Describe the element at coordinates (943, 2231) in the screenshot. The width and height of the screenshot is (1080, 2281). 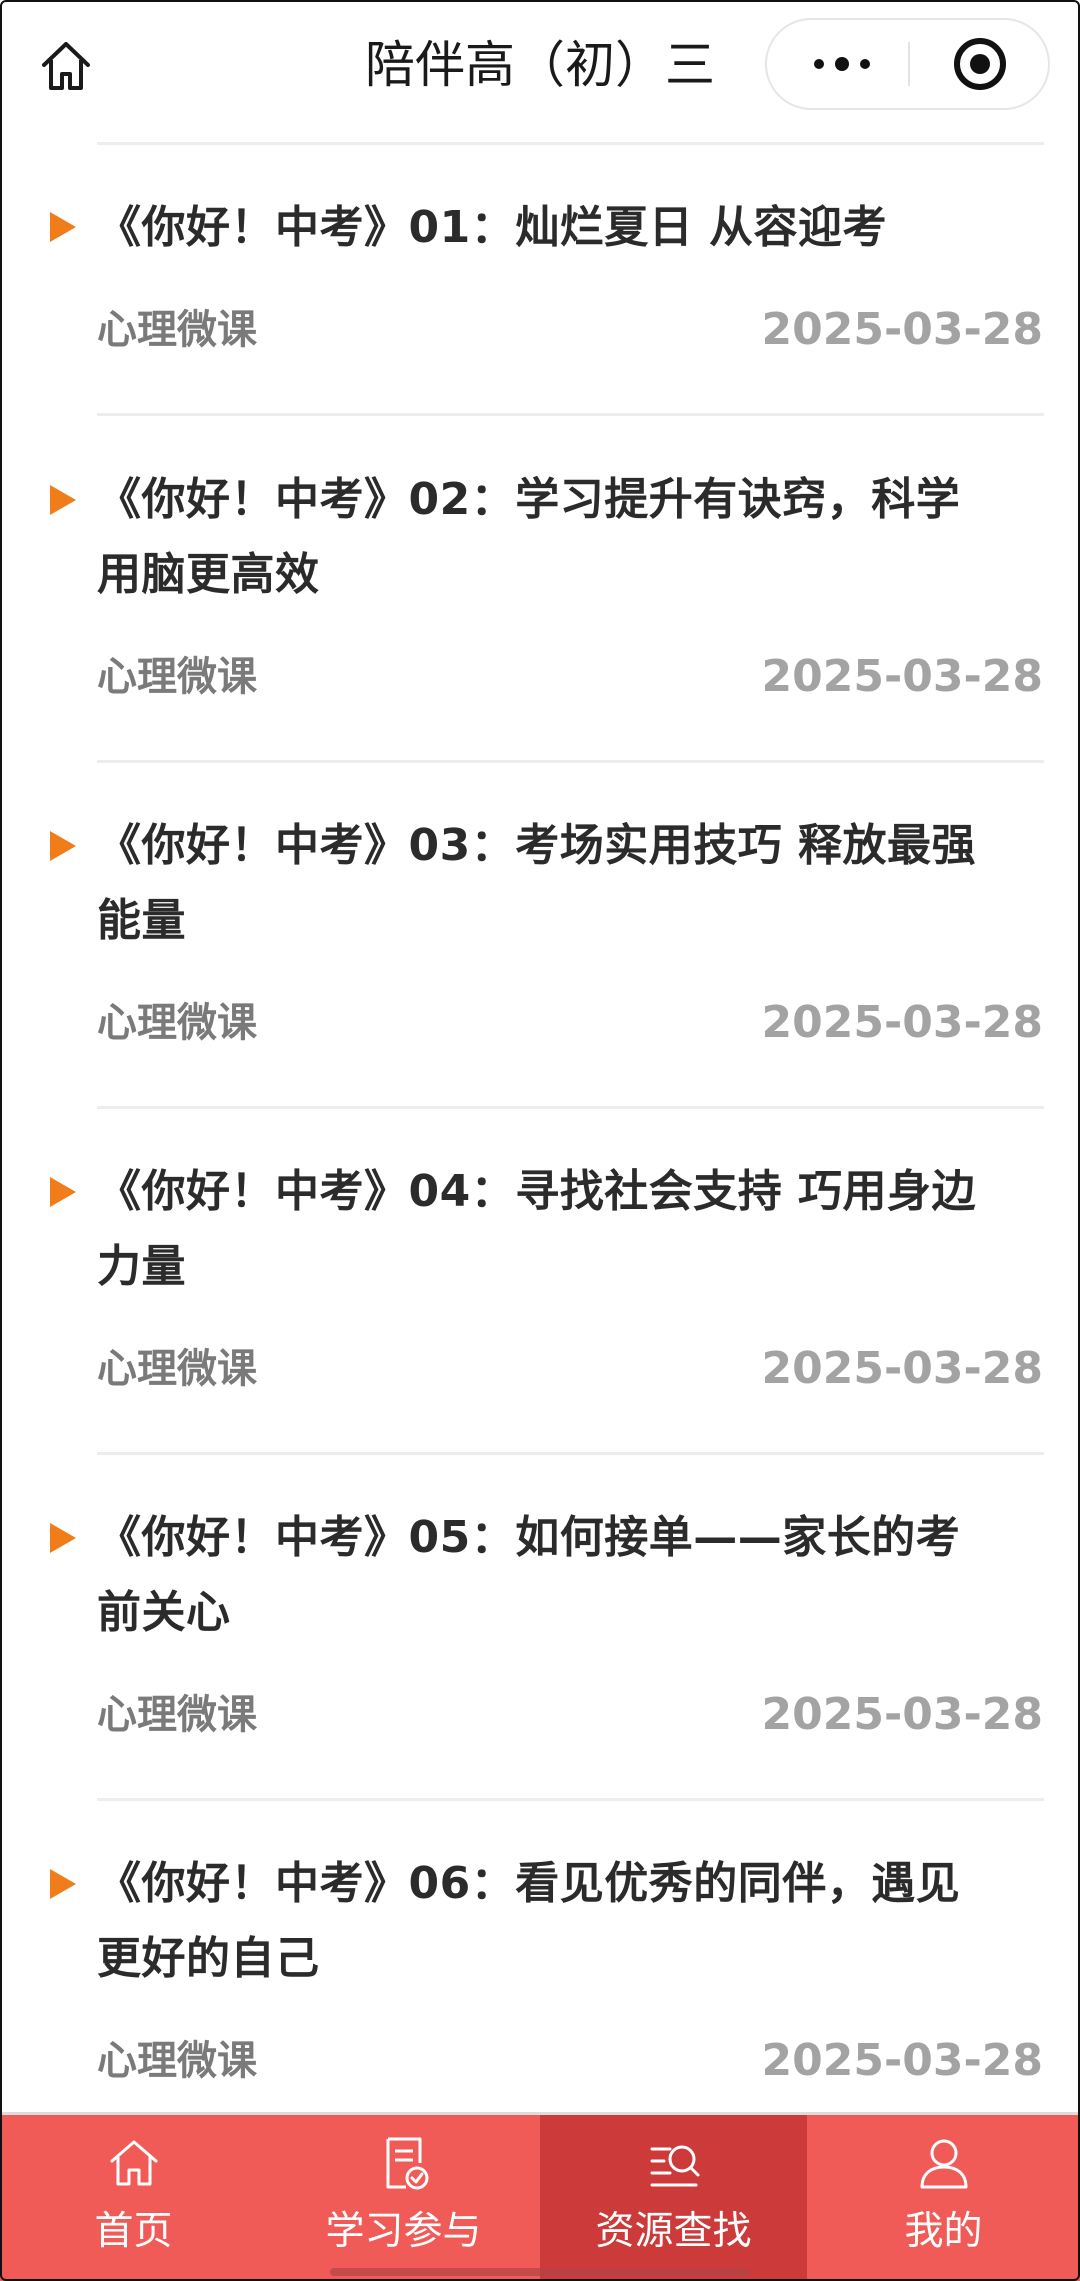
I see `tab-label: 我的` at that location.